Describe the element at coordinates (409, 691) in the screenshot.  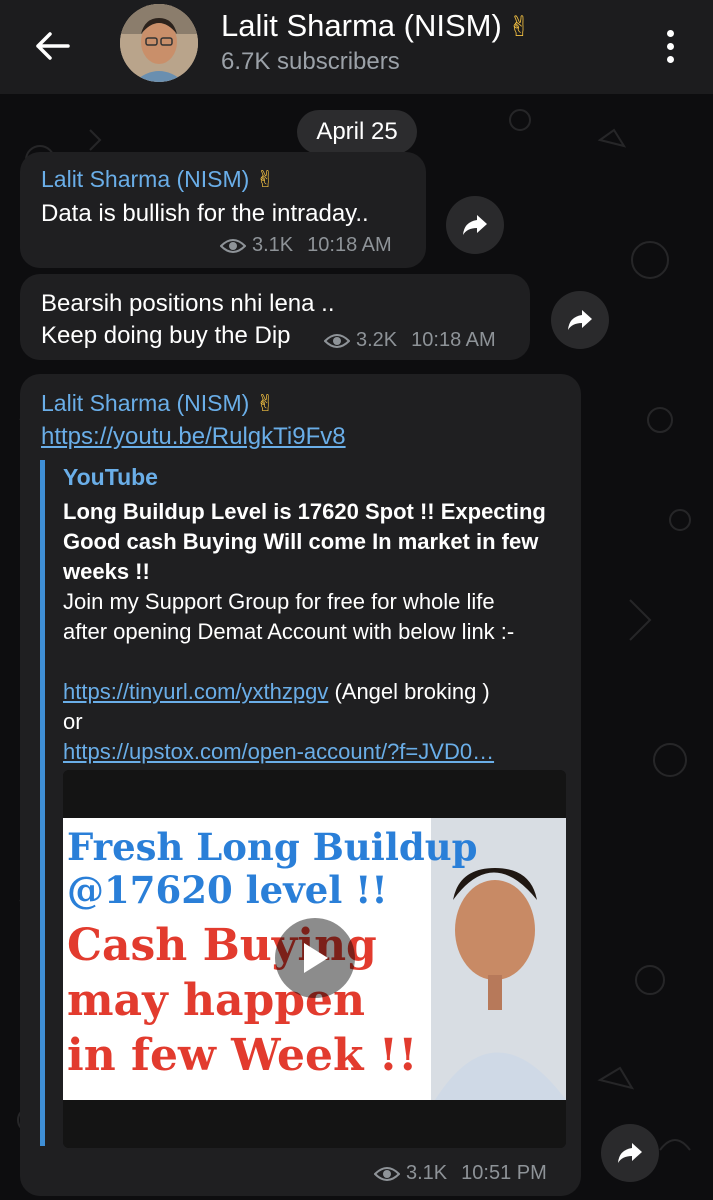
I see `link-note: (Angel broking )` at that location.